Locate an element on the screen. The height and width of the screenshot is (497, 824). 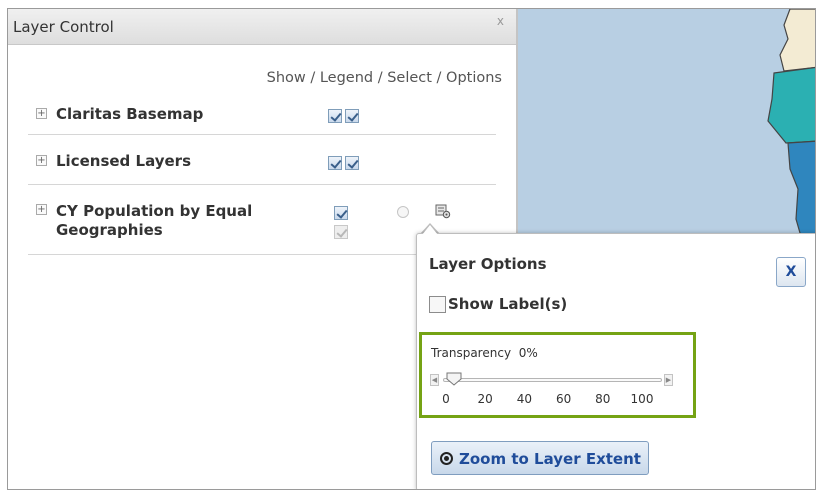
panel-header: Layer Control x is located at coordinates (262, 27).